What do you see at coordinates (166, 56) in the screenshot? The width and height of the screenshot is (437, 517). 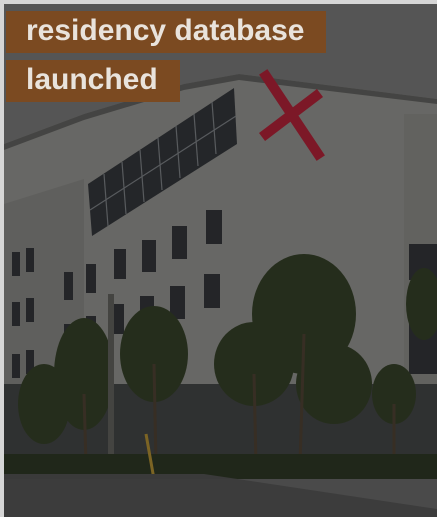 I see `headline-text: residency database launched` at bounding box center [166, 56].